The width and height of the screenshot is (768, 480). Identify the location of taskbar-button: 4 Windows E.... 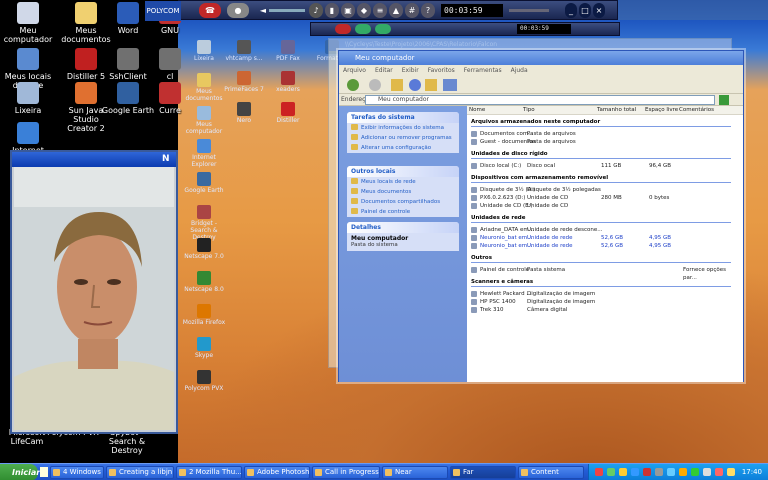
(77, 472).